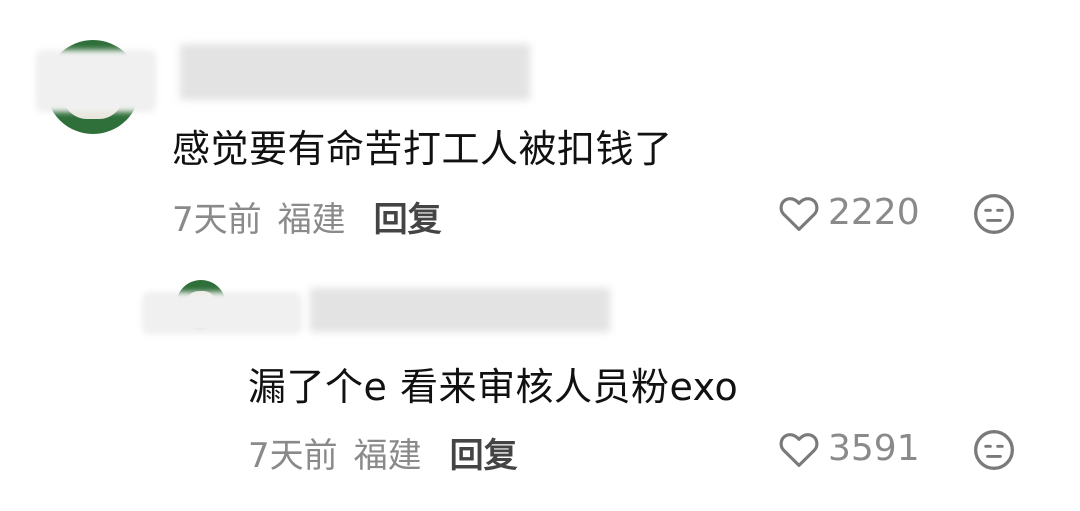 Image resolution: width=1080 pixels, height=511 pixels. What do you see at coordinates (493, 387) in the screenshot?
I see `comment-text: 漏了个e 看来审核人员粉exo` at bounding box center [493, 387].